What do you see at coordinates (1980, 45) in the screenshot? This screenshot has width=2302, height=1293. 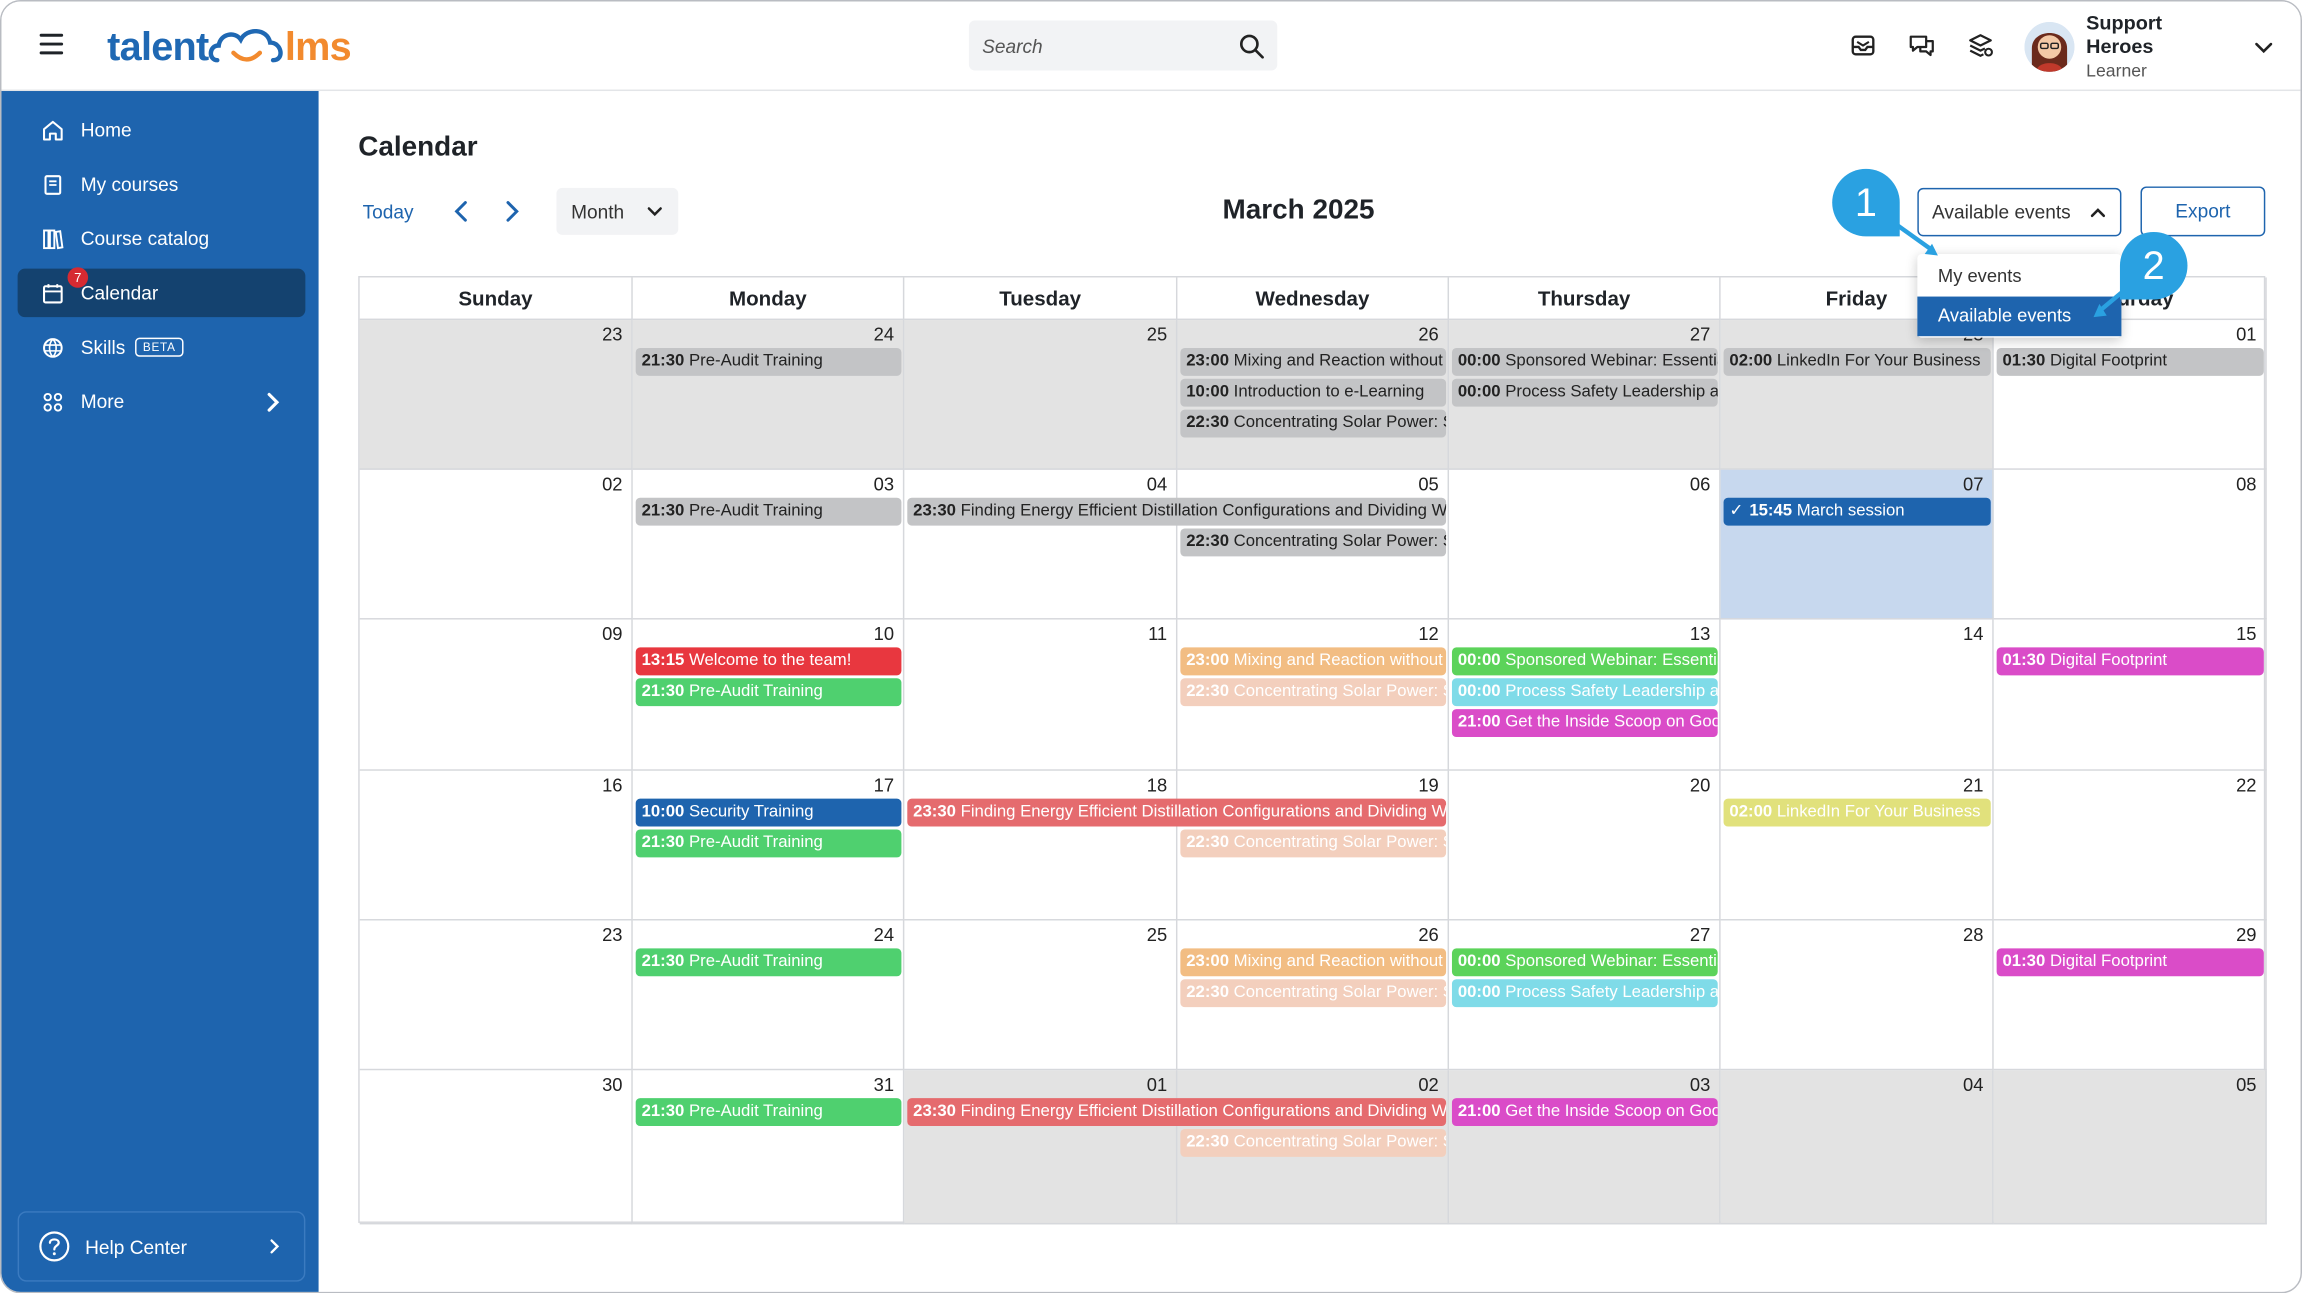 I see `settings-stack-icon` at bounding box center [1980, 45].